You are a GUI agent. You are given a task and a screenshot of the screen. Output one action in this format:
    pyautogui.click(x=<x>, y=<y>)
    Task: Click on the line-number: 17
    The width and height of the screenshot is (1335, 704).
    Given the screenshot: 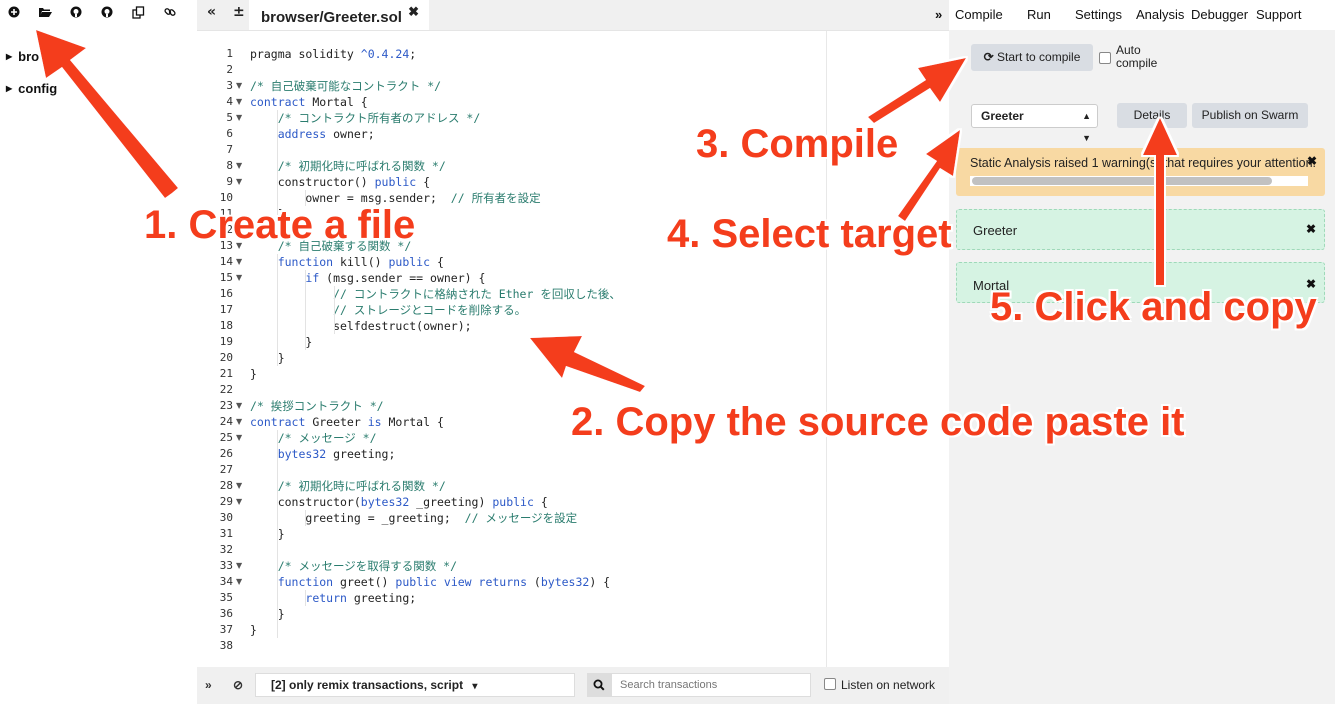 What is the action you would take?
    pyautogui.click(x=226, y=309)
    